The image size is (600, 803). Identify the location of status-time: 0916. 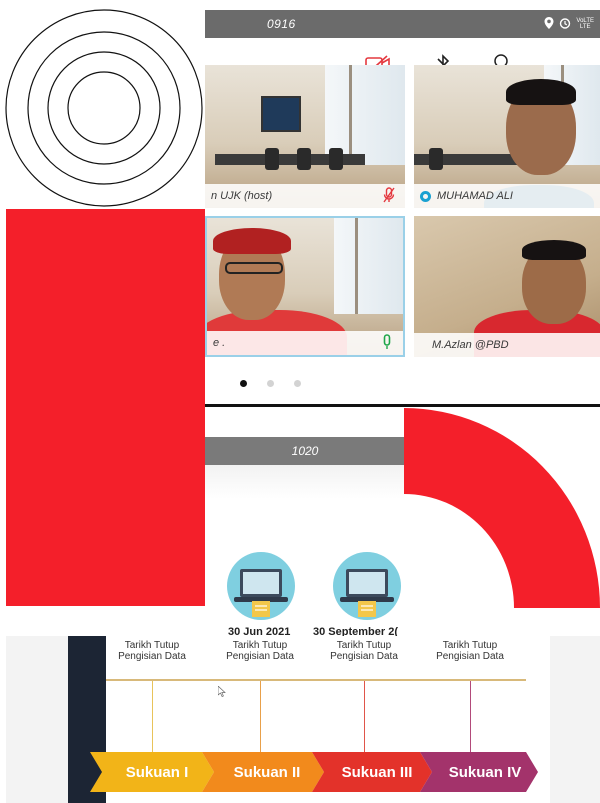
(281, 24).